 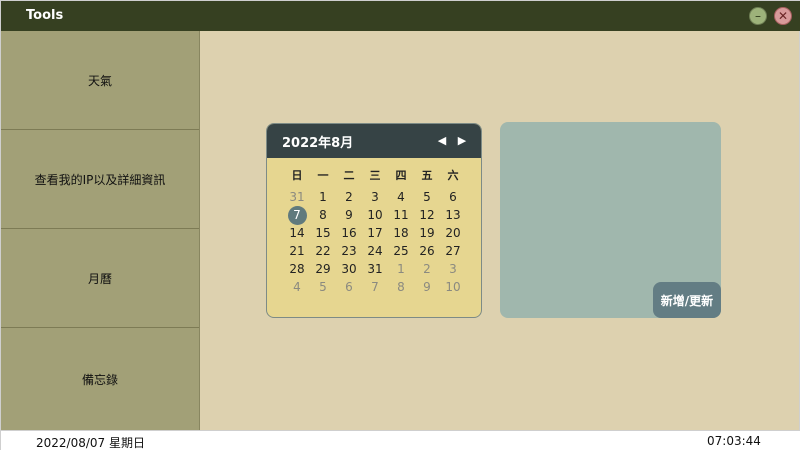 I want to click on sidebar-item-label: 月曆, so click(x=99, y=278).